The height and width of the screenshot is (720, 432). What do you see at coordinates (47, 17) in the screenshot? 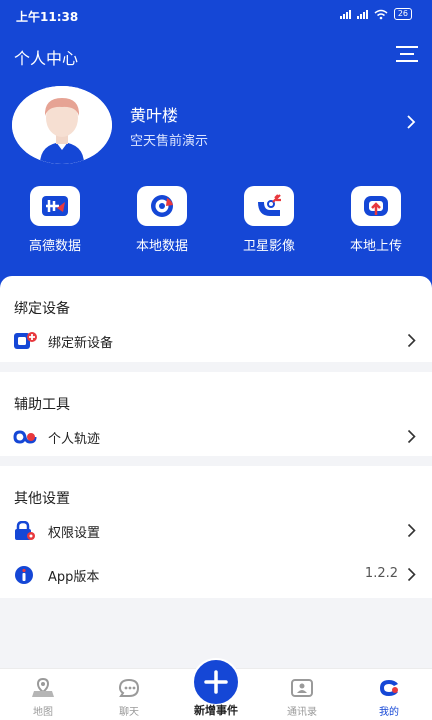
I see `status-time: 上午11:38` at bounding box center [47, 17].